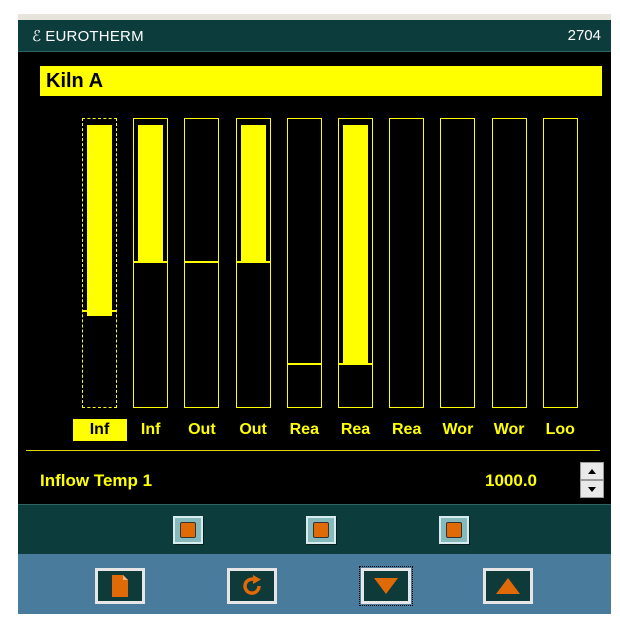  What do you see at coordinates (94, 36) in the screenshot?
I see `brand-name: EUROTHERM` at bounding box center [94, 36].